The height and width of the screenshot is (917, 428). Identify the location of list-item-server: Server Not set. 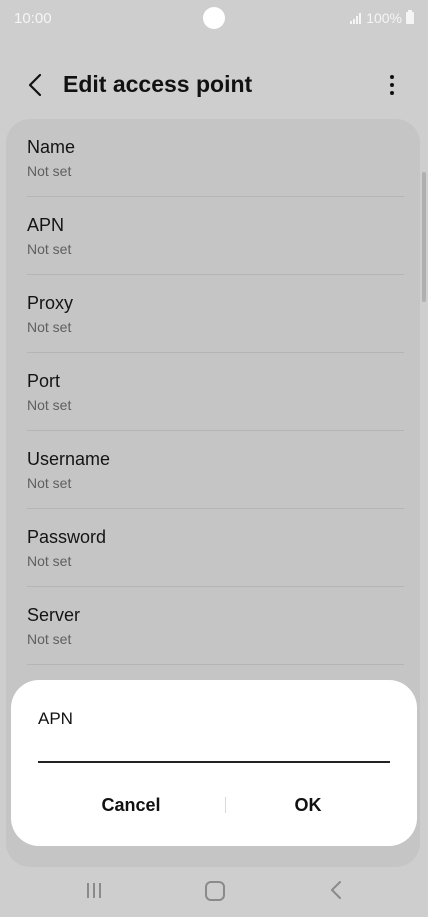
(215, 626).